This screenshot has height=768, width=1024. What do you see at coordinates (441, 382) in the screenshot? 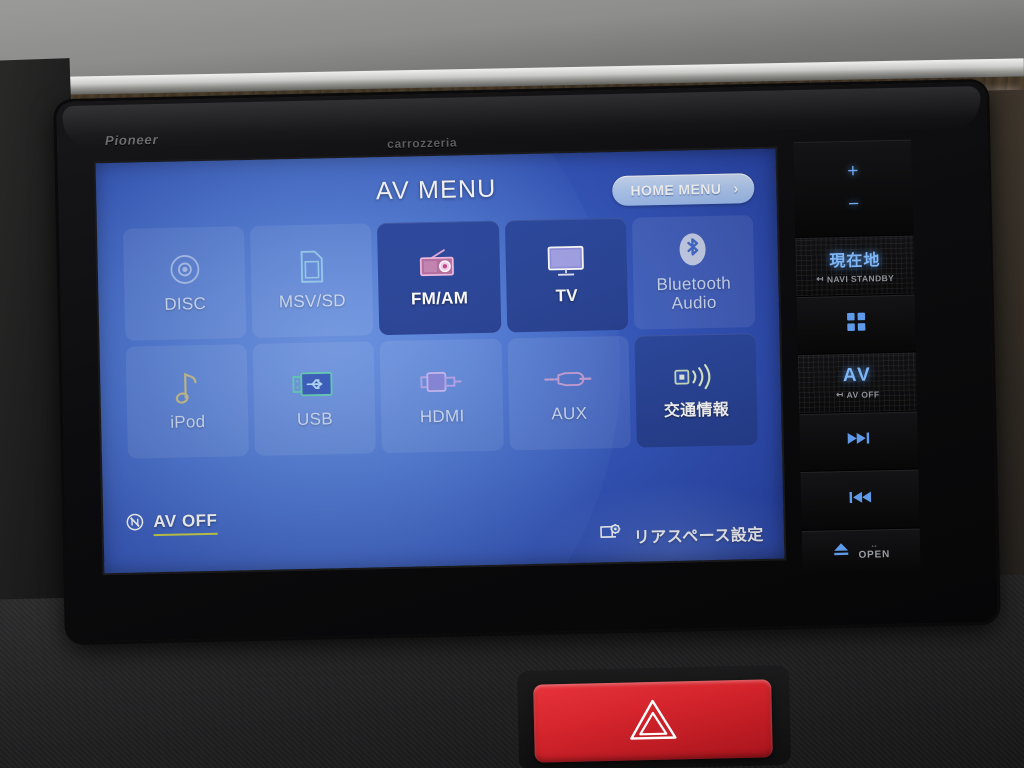
I see `hdmi-plug-icon` at bounding box center [441, 382].